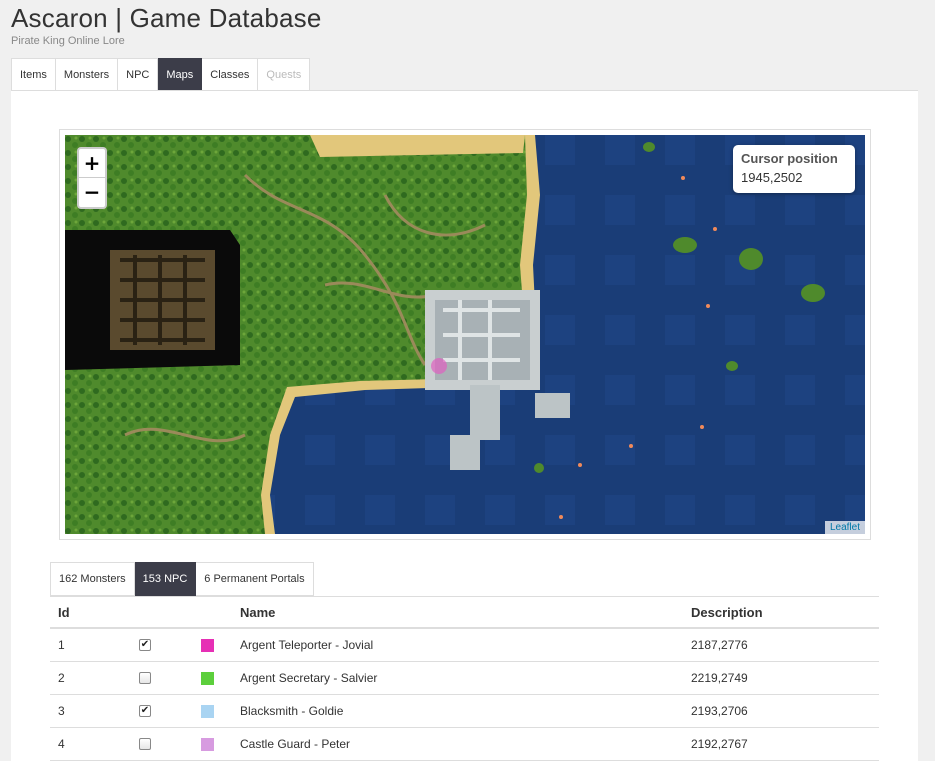  What do you see at coordinates (844, 527) in the screenshot?
I see `leaflet-attribution-link: Leaflet` at bounding box center [844, 527].